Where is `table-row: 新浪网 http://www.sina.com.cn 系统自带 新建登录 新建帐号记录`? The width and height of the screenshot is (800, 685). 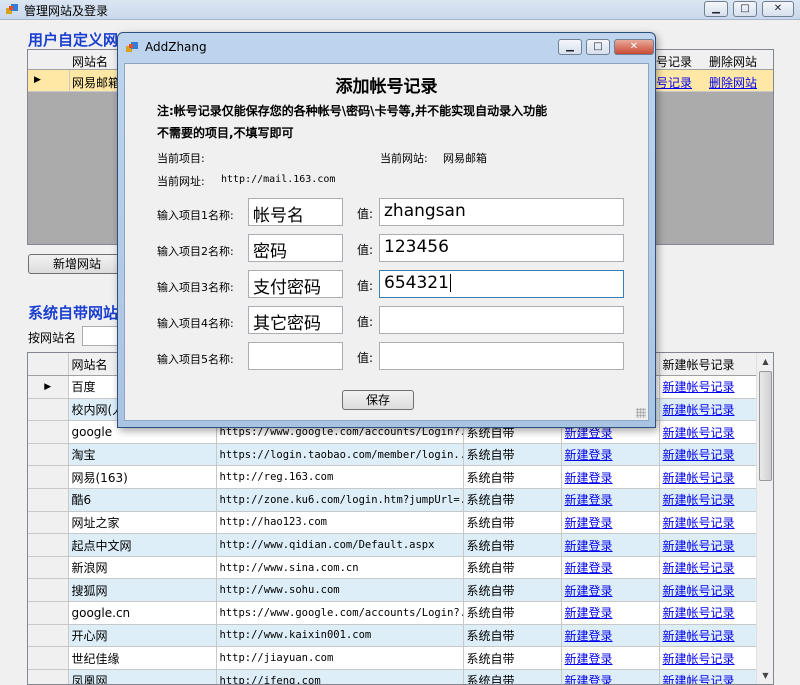
table-row: 新浪网 http://www.sina.com.cn 系统自带 新建登录 新建帐号记录 is located at coordinates (393, 568).